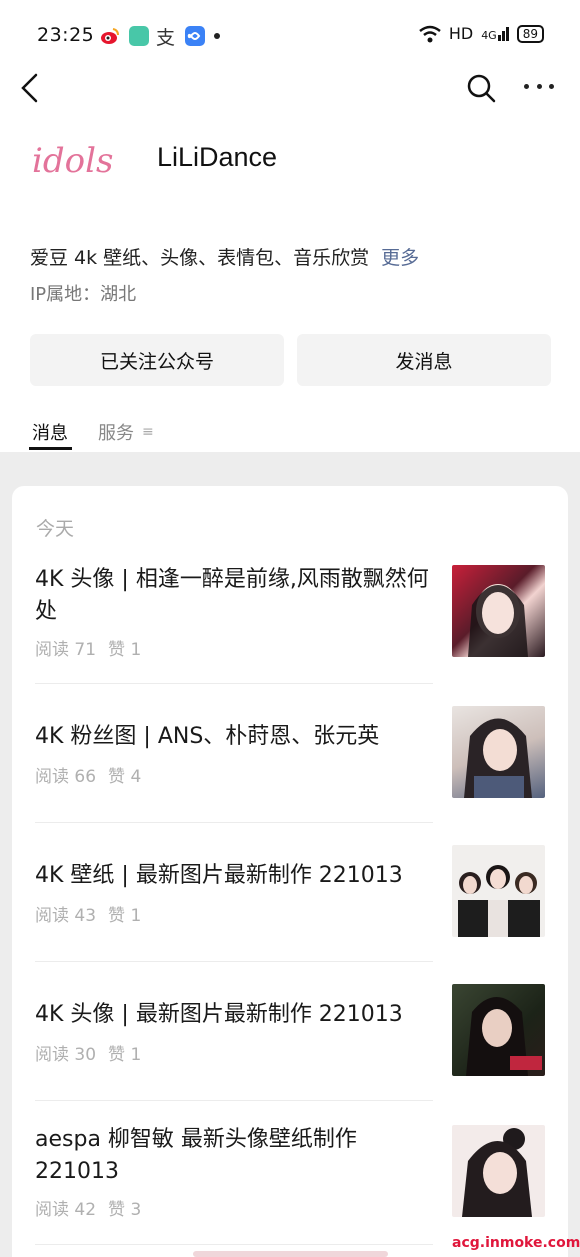 This screenshot has height=1257, width=580. Describe the element at coordinates (217, 36) in the screenshot. I see `notification-dot` at that location.